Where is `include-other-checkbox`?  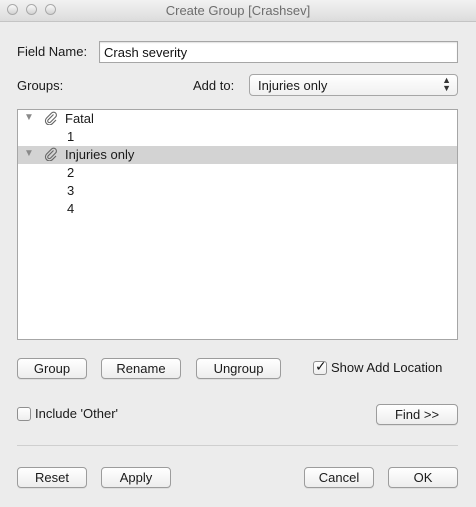
include-other-checkbox is located at coordinates (24, 414).